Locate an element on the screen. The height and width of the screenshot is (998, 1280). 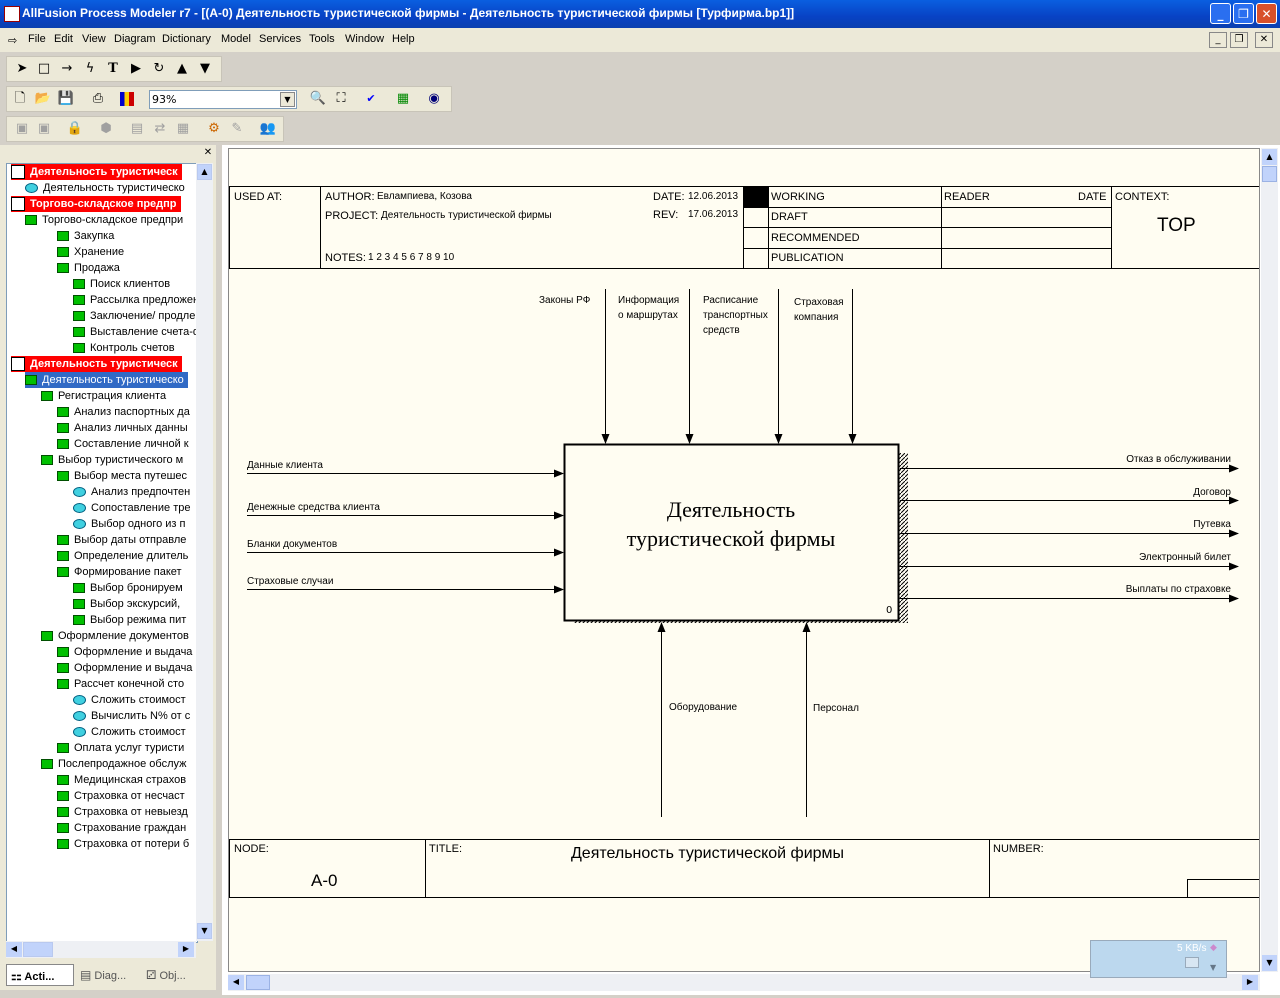
canvas-vertical-scrollbar: ▲ ▼ is located at coordinates (1269, 560).